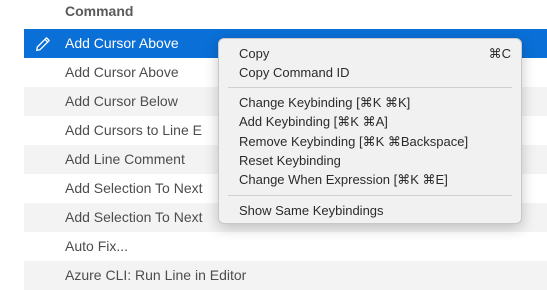 Image resolution: width=547 pixels, height=290 pixels. What do you see at coordinates (254, 53) in the screenshot?
I see `menu-item-label: Copy` at bounding box center [254, 53].